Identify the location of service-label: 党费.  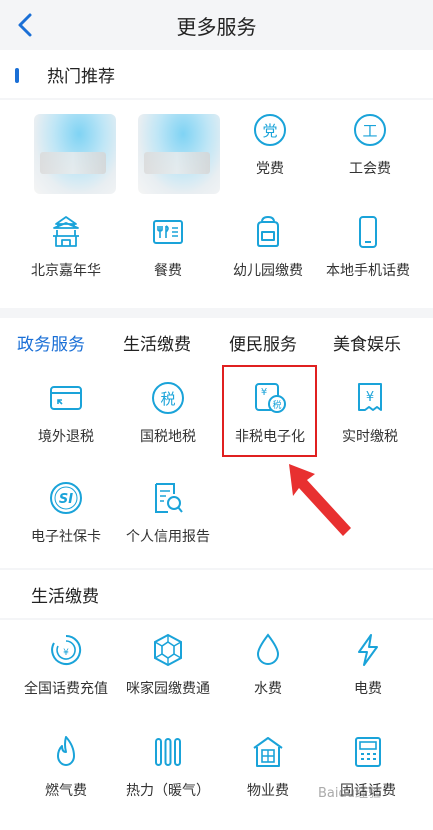
(270, 169).